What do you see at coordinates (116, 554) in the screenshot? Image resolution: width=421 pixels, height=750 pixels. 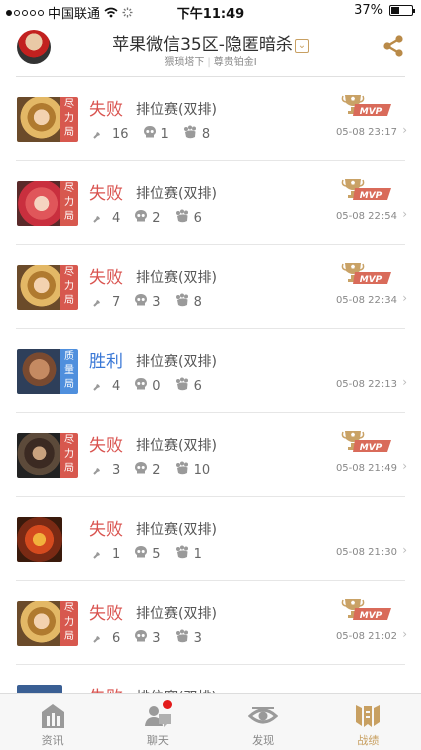 I see `kills-value: 1` at bounding box center [116, 554].